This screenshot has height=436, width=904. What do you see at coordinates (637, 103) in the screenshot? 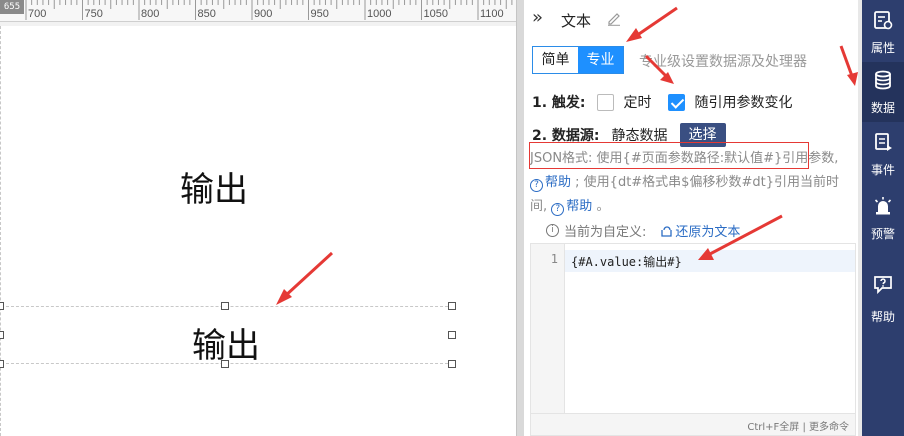
I see `timed-label: 定时` at bounding box center [637, 103].